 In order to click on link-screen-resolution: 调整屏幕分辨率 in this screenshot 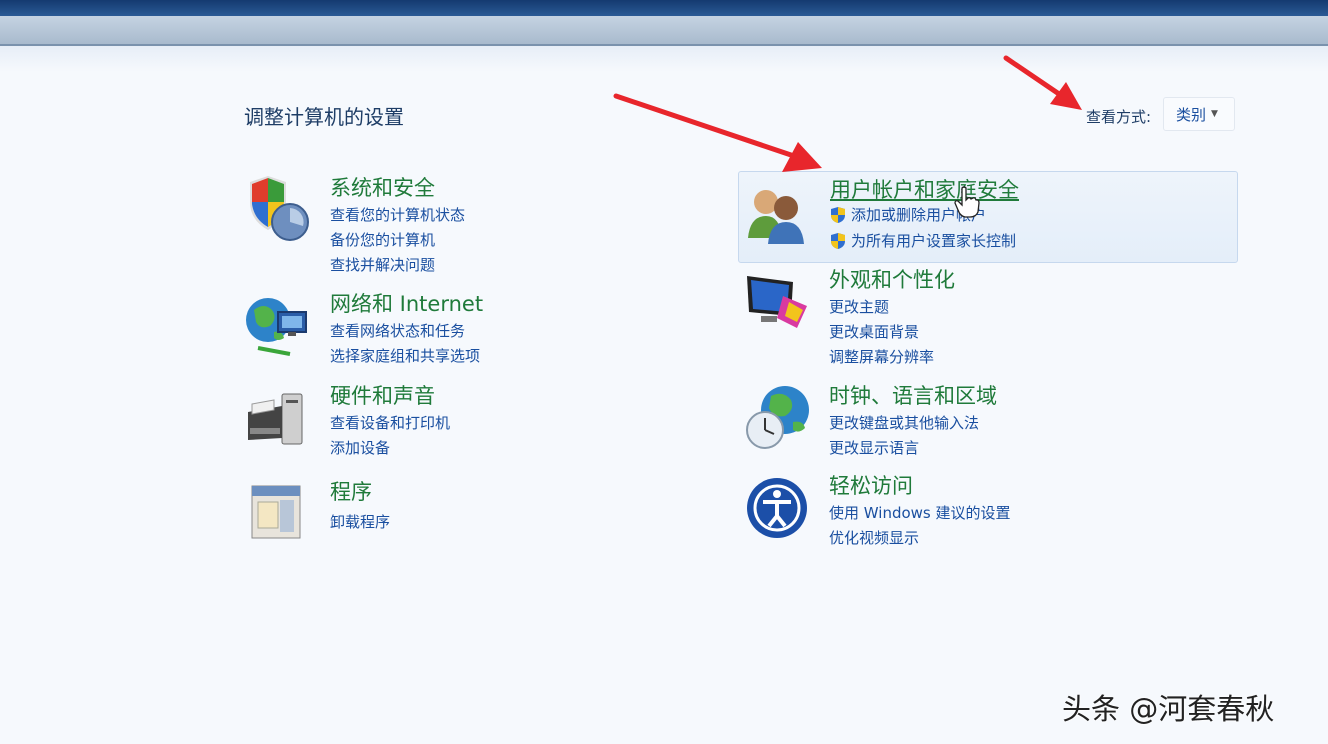, I will do `click(881, 356)`.